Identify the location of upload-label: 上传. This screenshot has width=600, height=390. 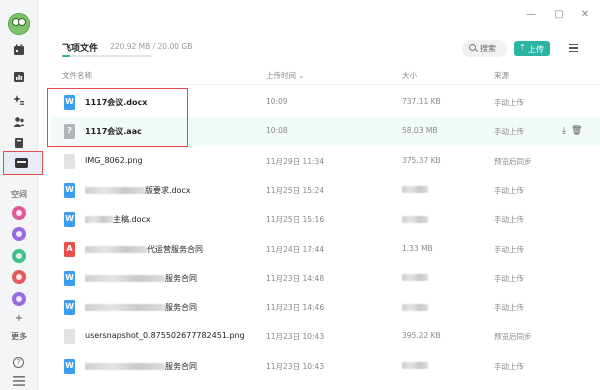
(536, 49).